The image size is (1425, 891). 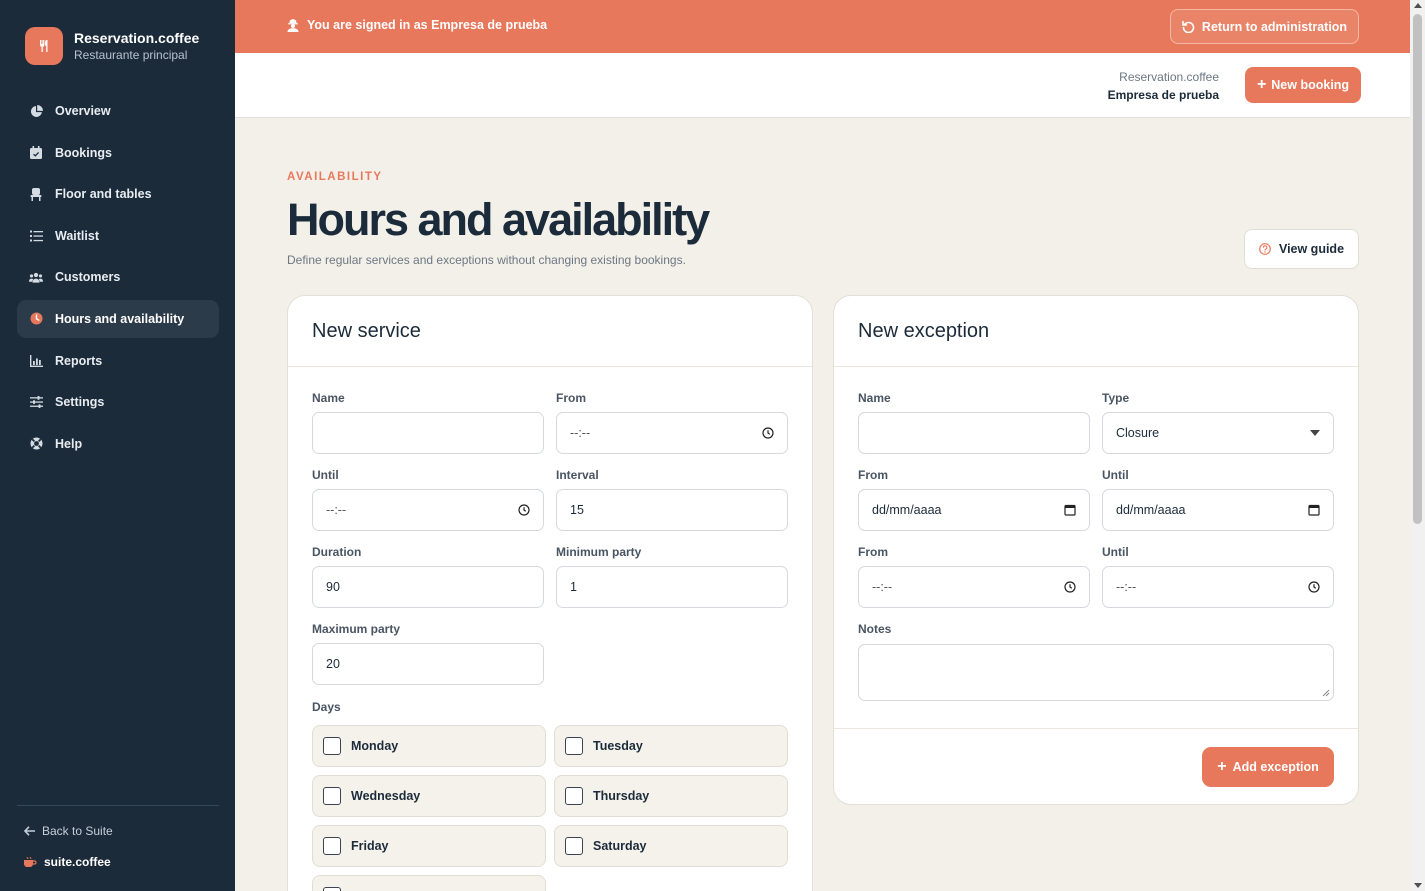 What do you see at coordinates (1218, 510) in the screenshot?
I see `exception-until-date-input: dd/mm/aaaa` at bounding box center [1218, 510].